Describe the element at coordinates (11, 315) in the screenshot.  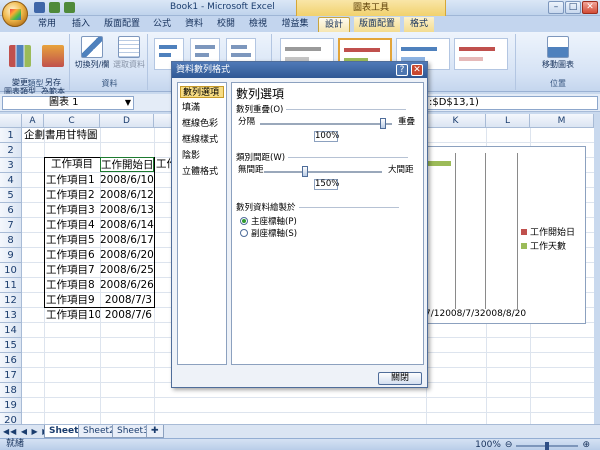
I see `row-header: 13` at that location.